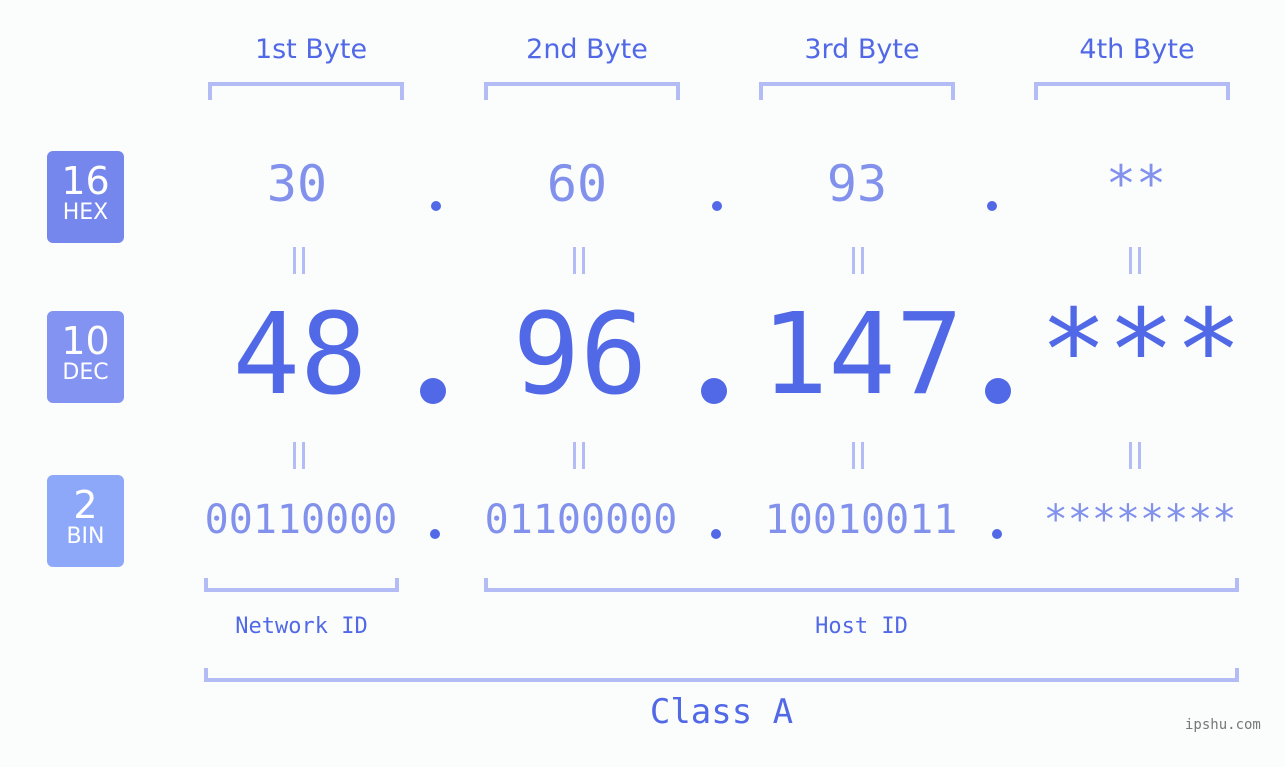  Describe the element at coordinates (85, 341) in the screenshot. I see `dec-base-number: 10` at that location.